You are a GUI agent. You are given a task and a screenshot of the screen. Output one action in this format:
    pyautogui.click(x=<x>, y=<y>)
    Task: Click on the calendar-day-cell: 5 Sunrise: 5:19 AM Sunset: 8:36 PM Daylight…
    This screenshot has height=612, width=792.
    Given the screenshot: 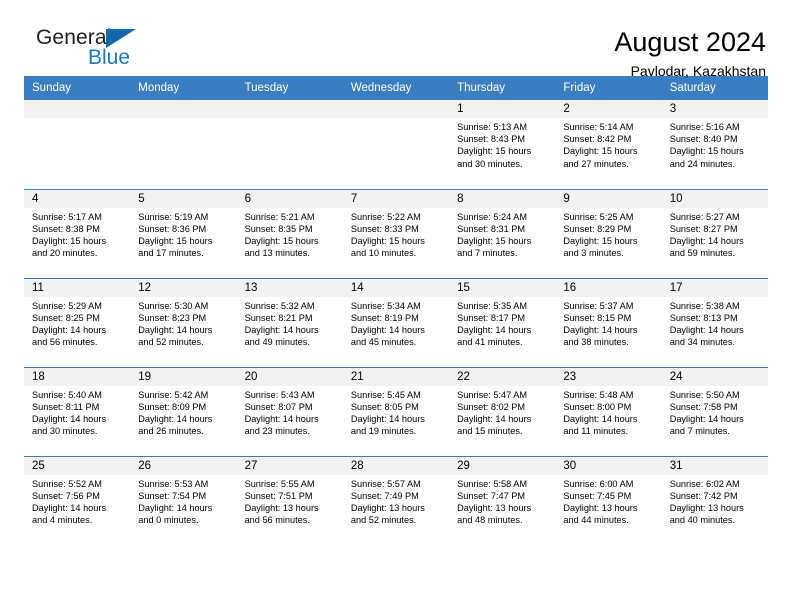 What is the action you would take?
    pyautogui.click(x=183, y=233)
    